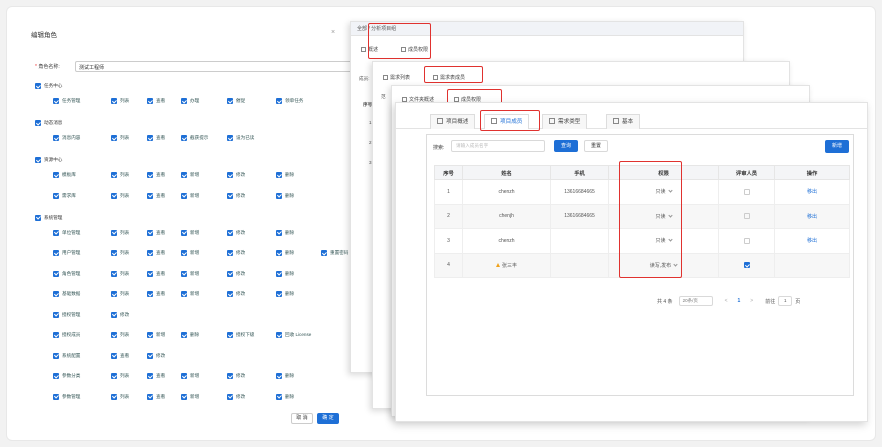 This screenshot has height=447, width=882. Describe the element at coordinates (66, 273) in the screenshot. I see `permission-checkbox: 角色管理` at that location.